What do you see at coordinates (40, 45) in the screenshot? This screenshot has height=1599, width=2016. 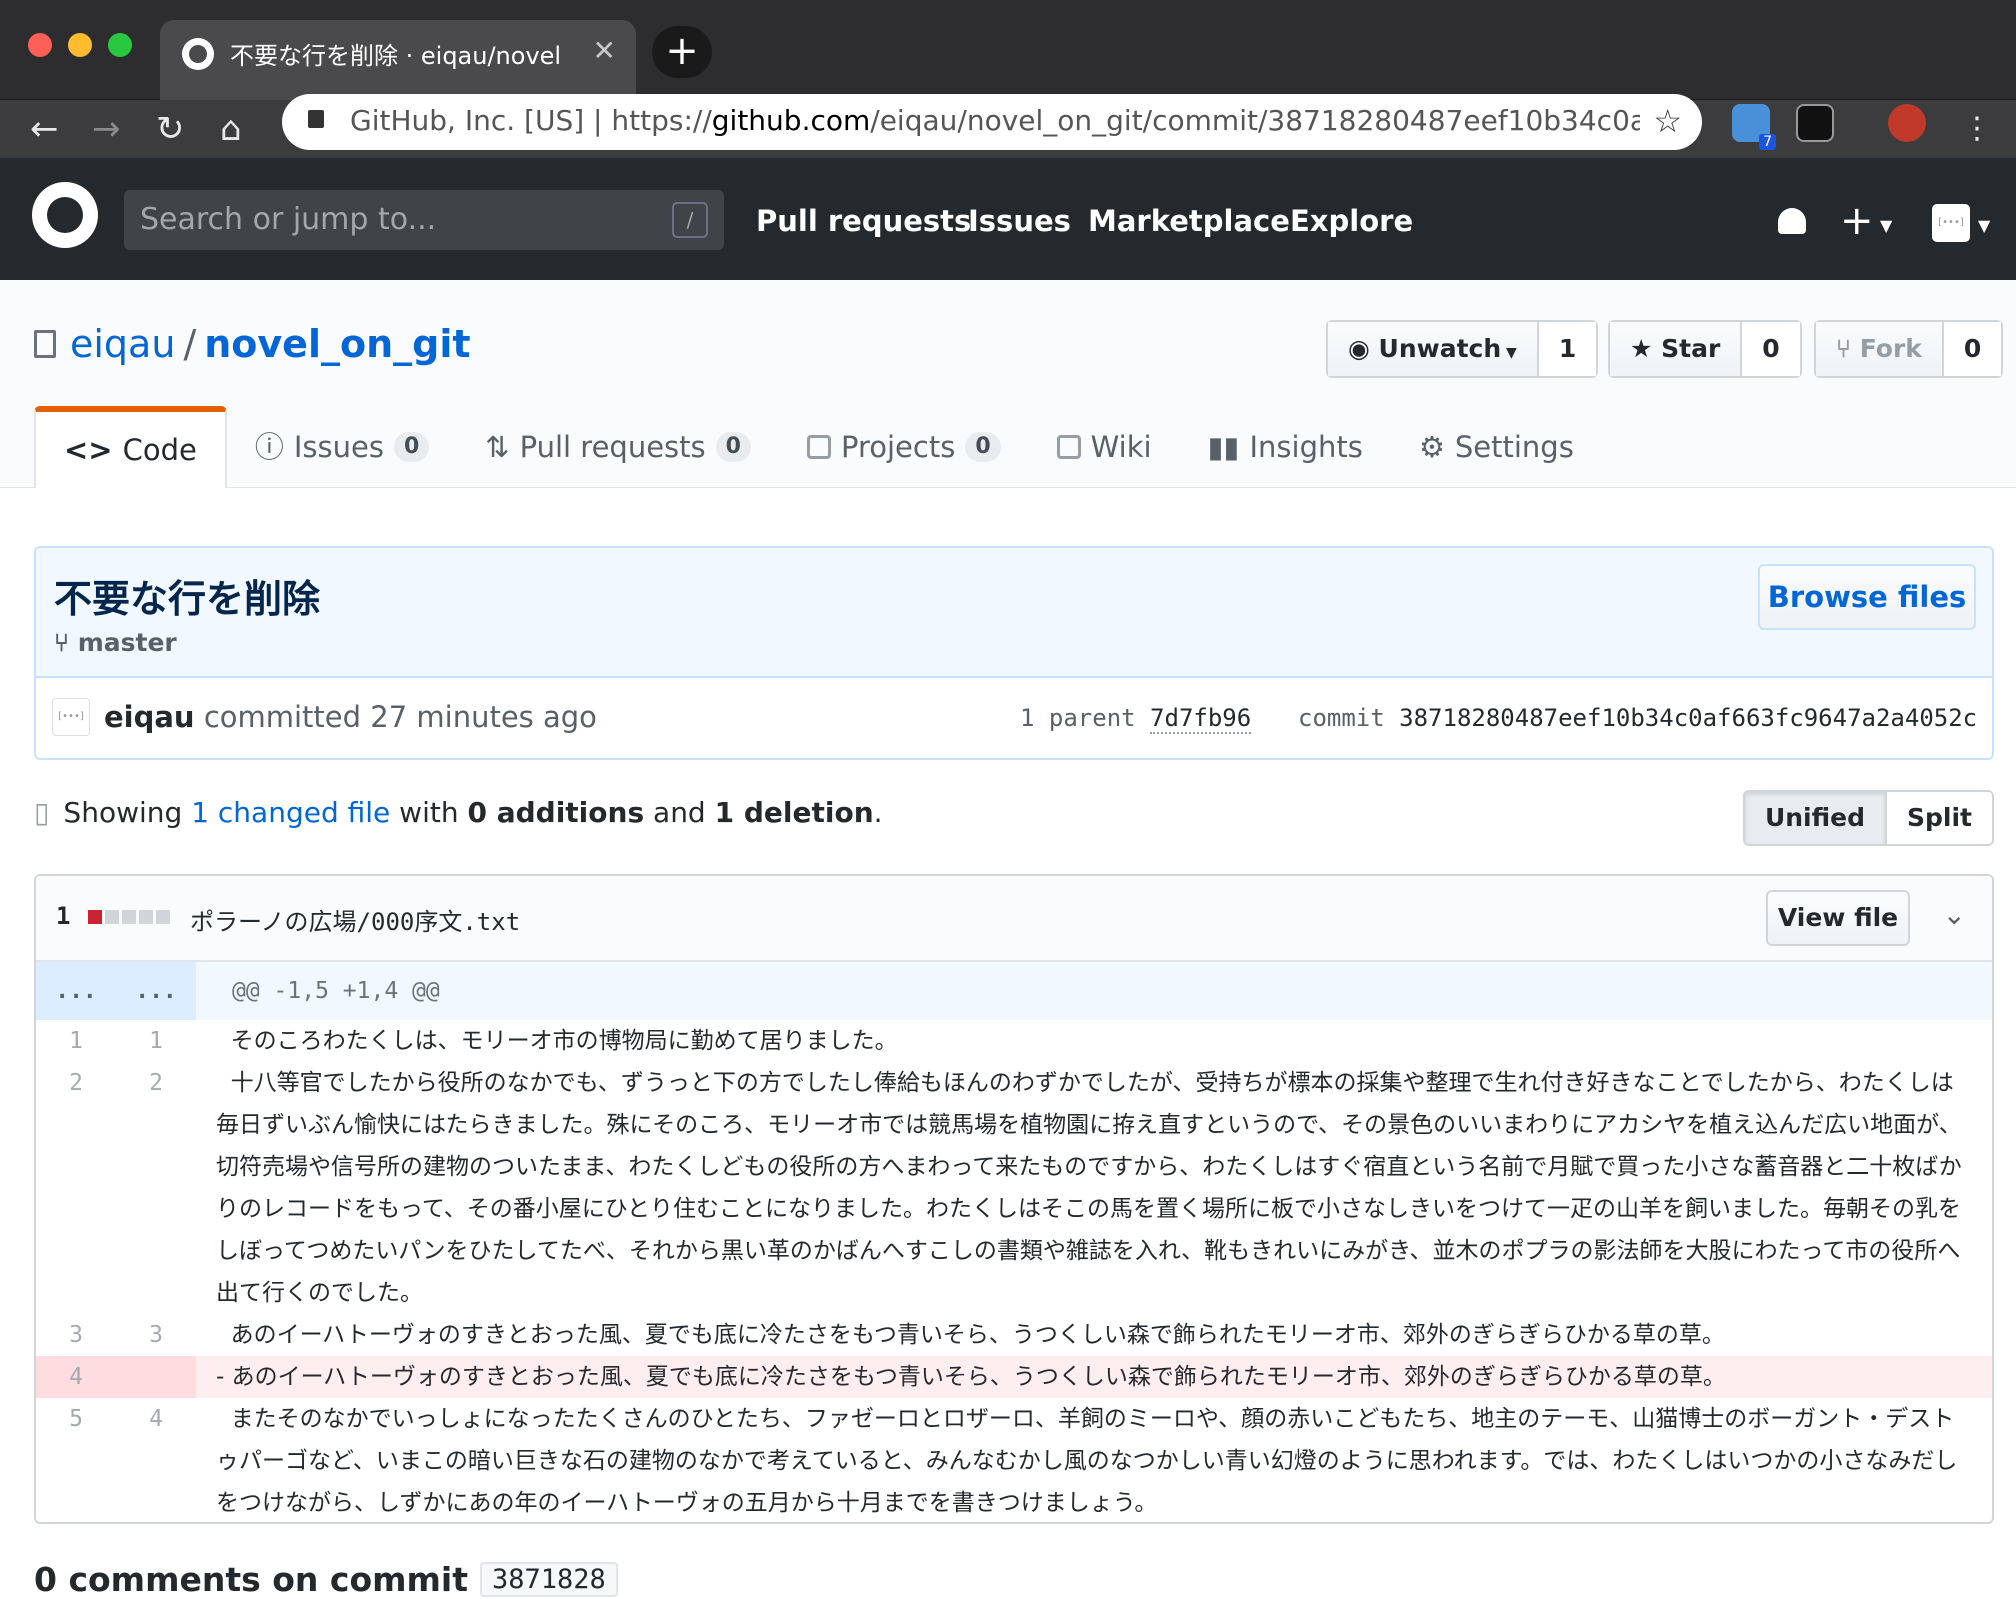 I see `close-window-button` at bounding box center [40, 45].